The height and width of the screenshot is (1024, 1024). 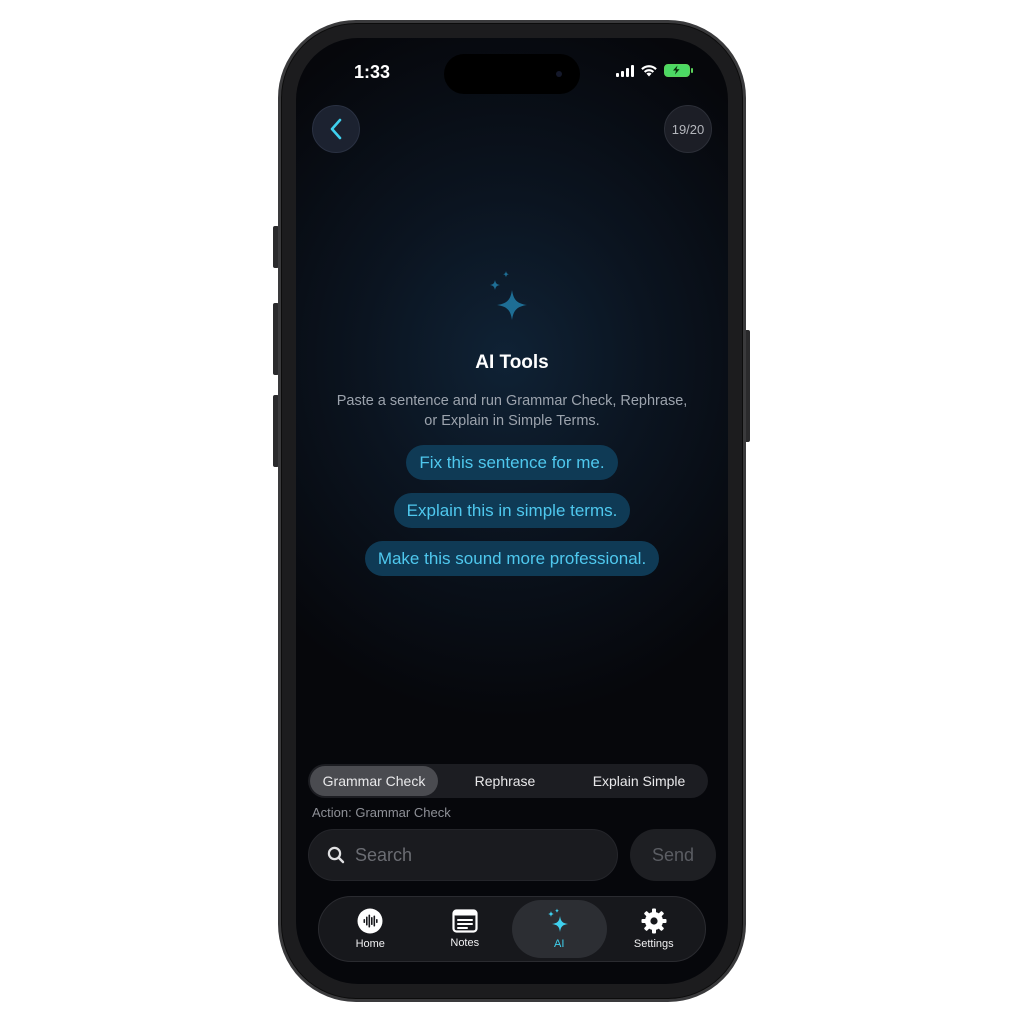 What do you see at coordinates (639, 781) in the screenshot?
I see `mode-explain-simple: Explain Simple` at bounding box center [639, 781].